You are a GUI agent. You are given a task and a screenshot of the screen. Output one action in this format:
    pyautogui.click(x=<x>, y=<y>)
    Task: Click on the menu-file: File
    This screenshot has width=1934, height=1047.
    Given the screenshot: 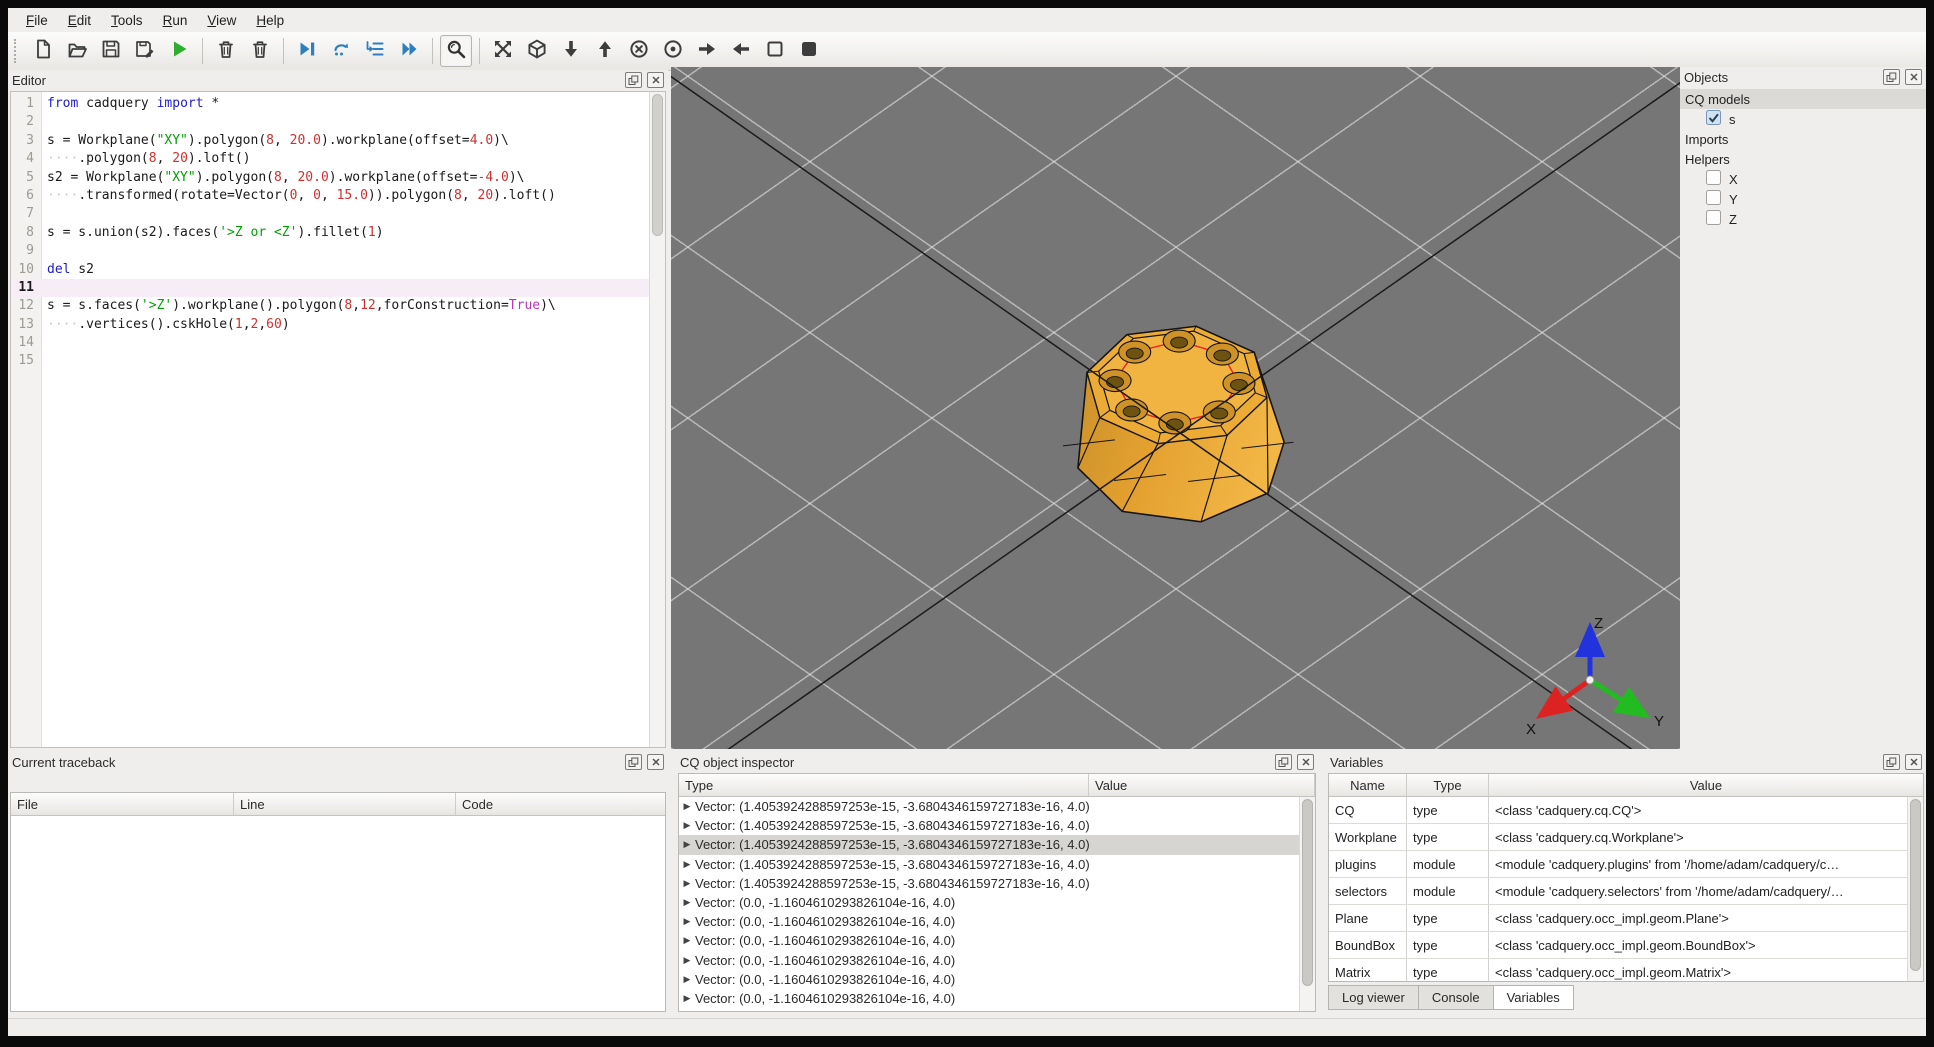 What is the action you would take?
    pyautogui.click(x=37, y=20)
    